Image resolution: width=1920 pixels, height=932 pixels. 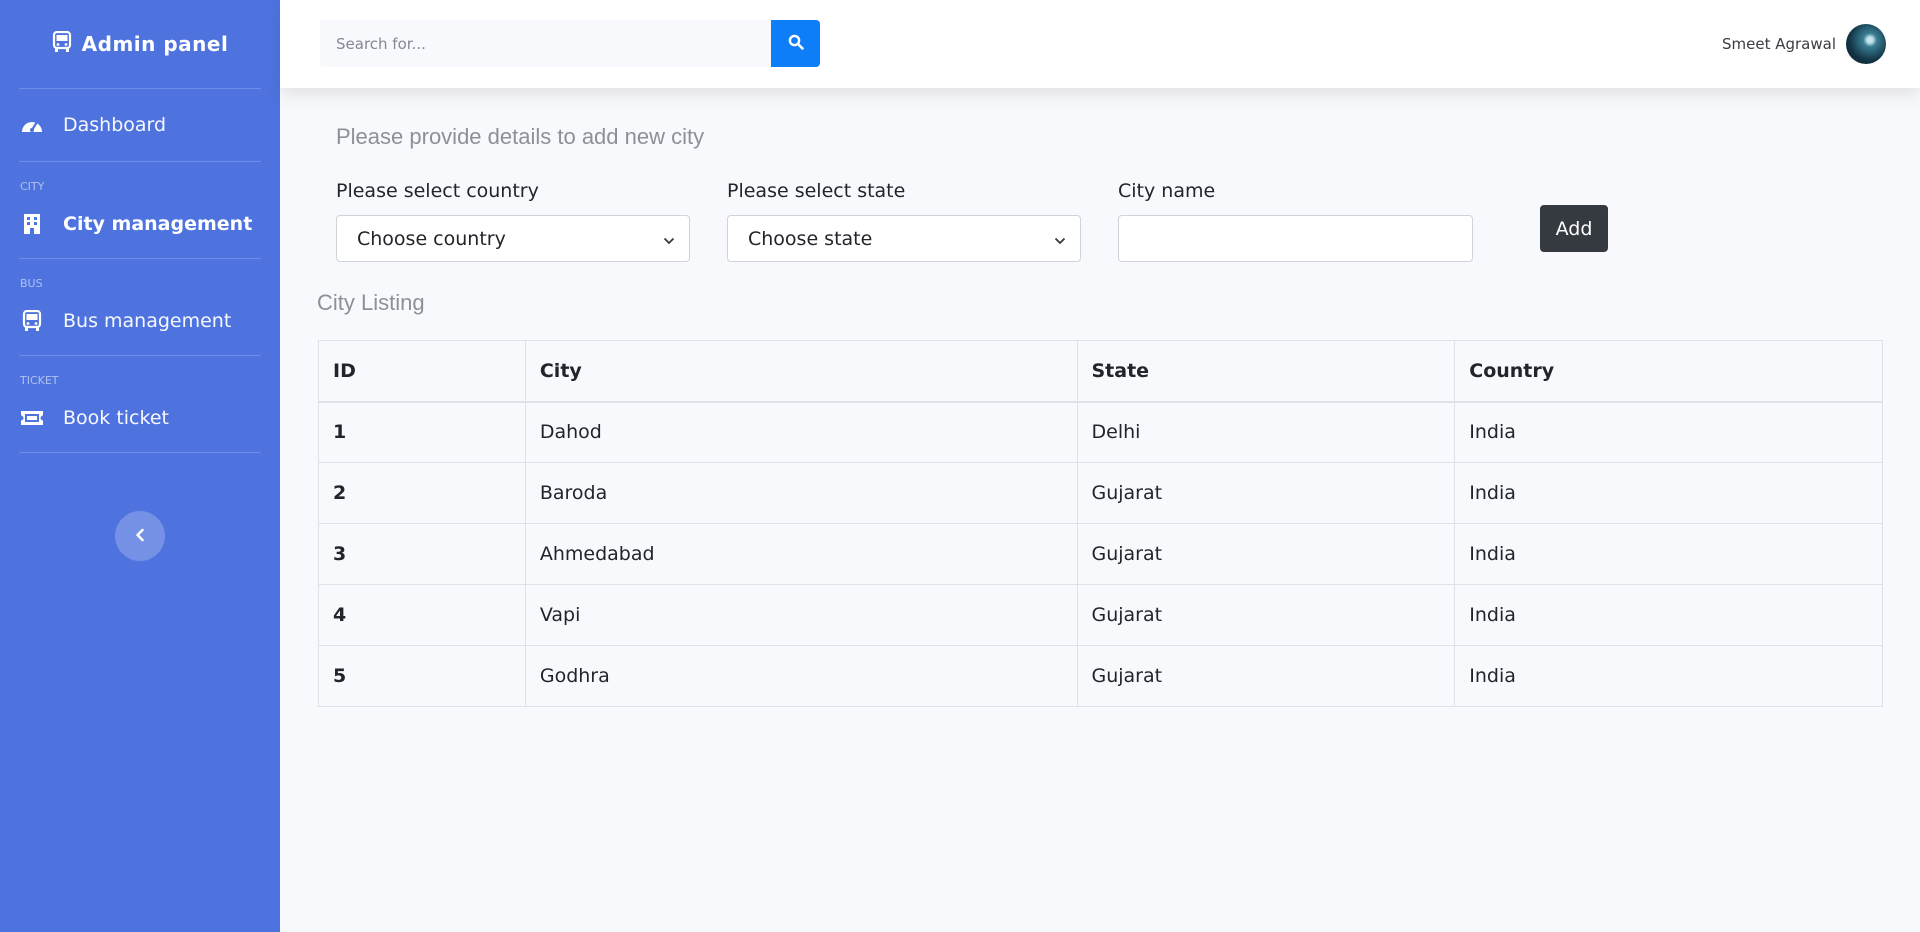 I want to click on listing-title: City Listing, so click(x=371, y=302).